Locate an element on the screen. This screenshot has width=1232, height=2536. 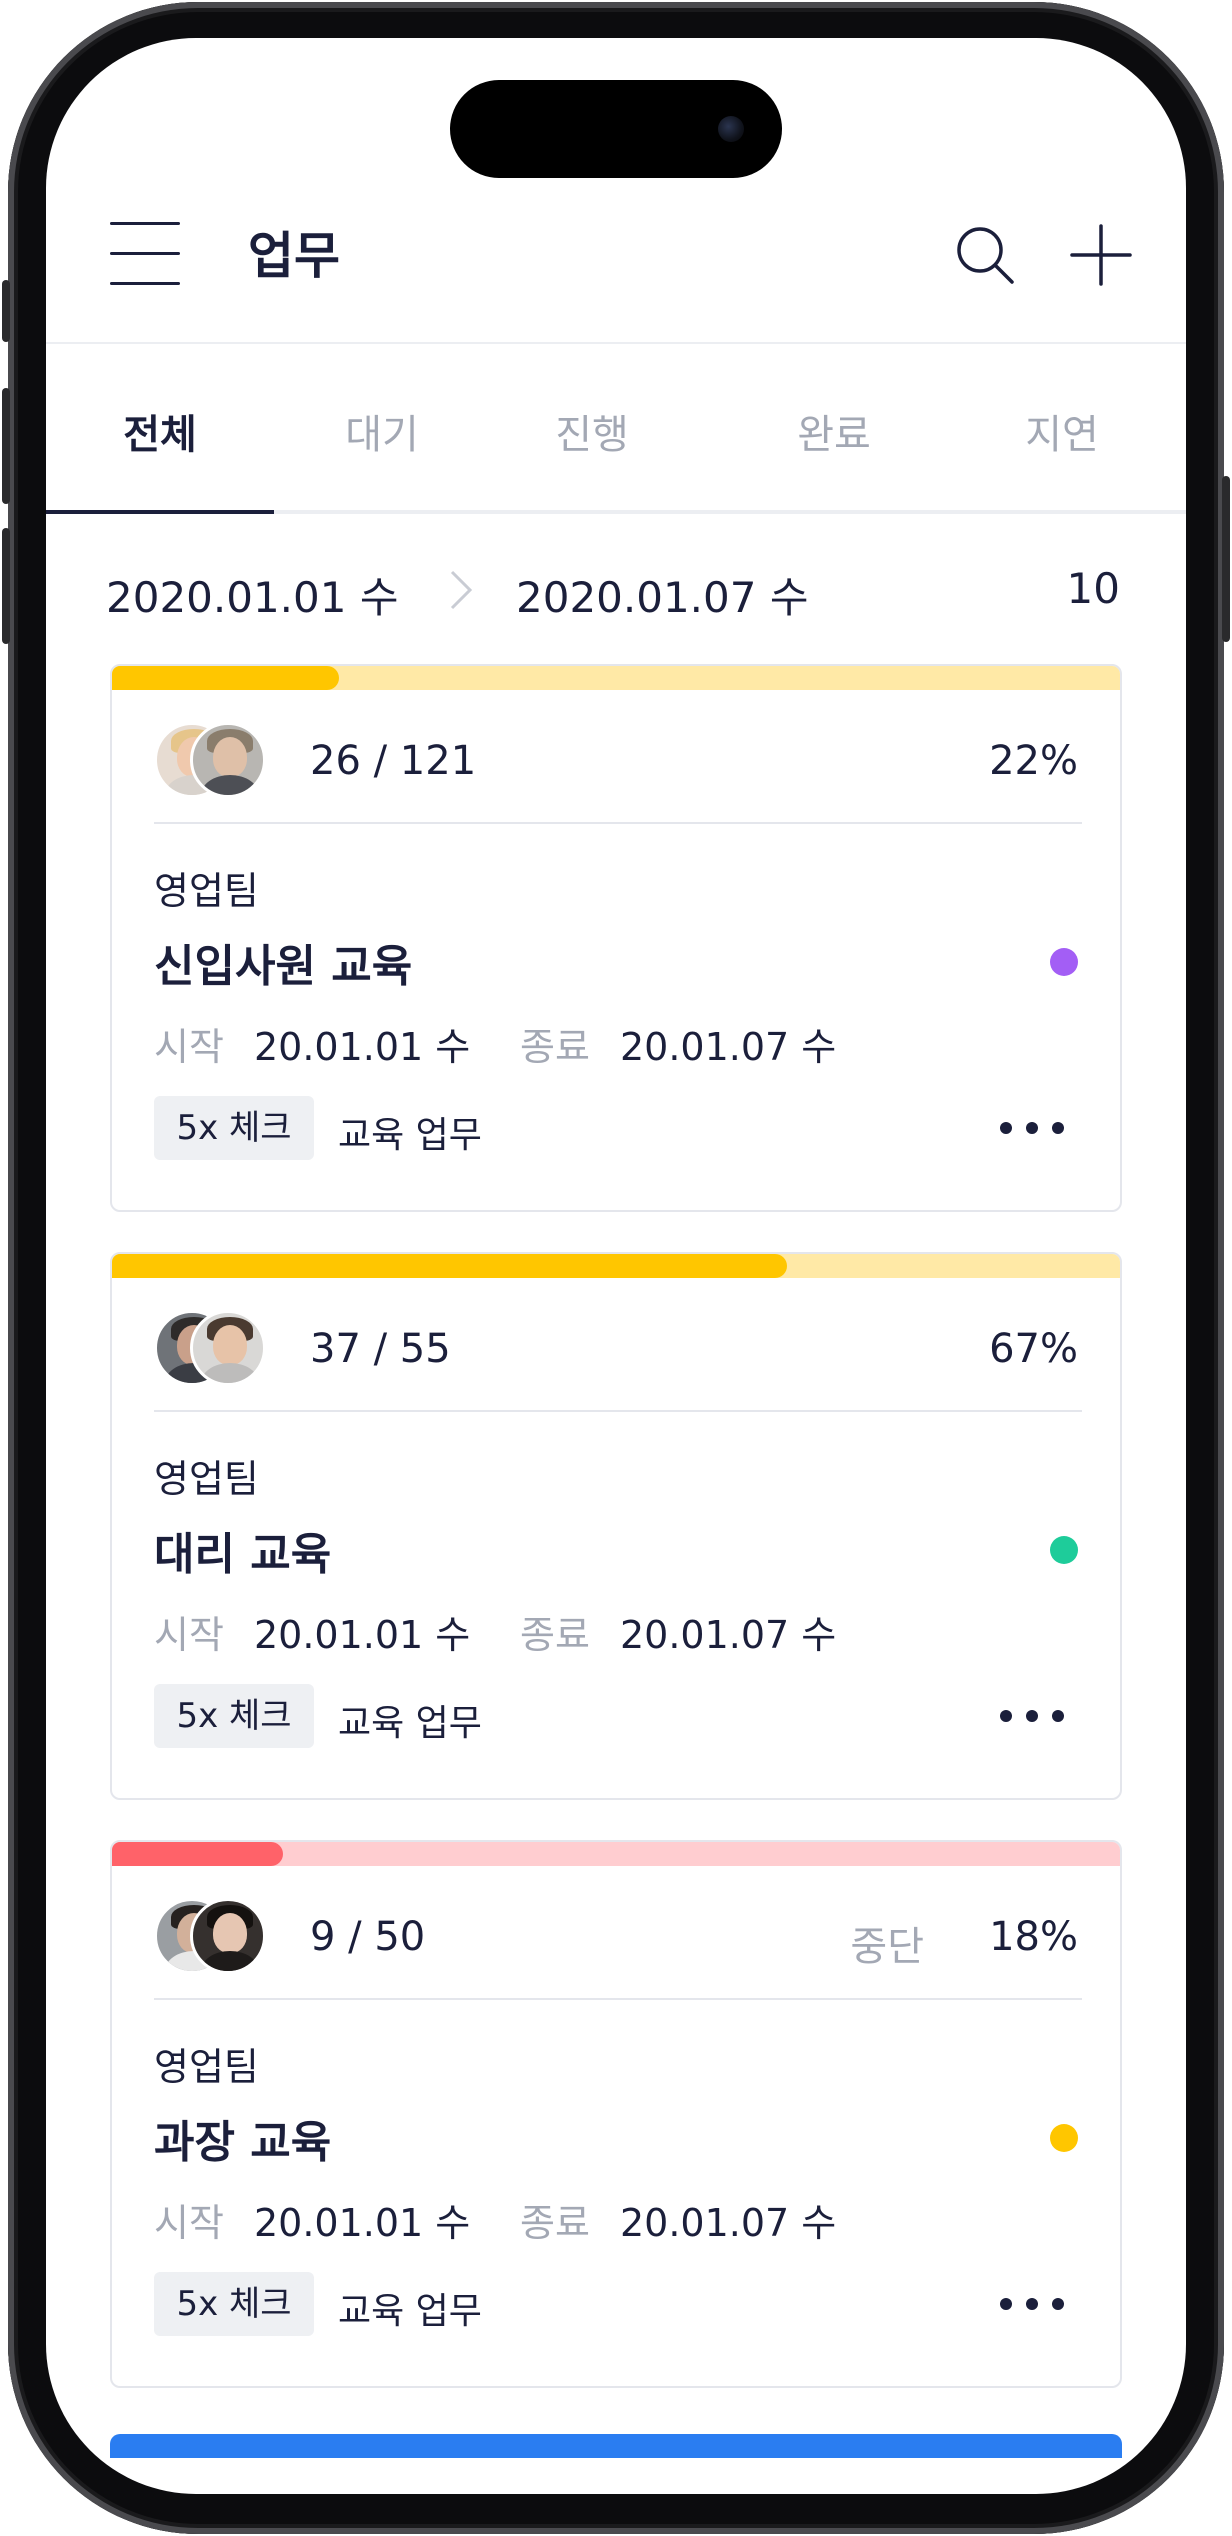
search-icon is located at coordinates (986, 256).